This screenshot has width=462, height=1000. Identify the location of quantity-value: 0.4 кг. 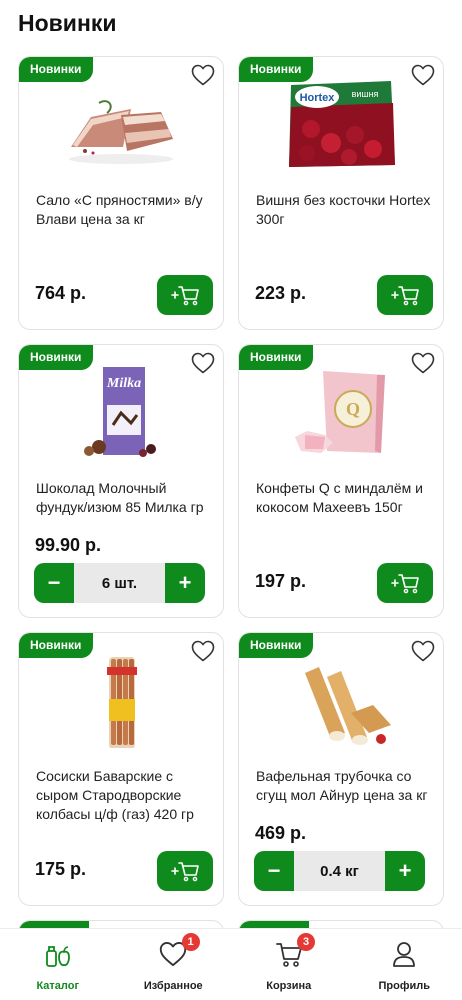
(339, 871).